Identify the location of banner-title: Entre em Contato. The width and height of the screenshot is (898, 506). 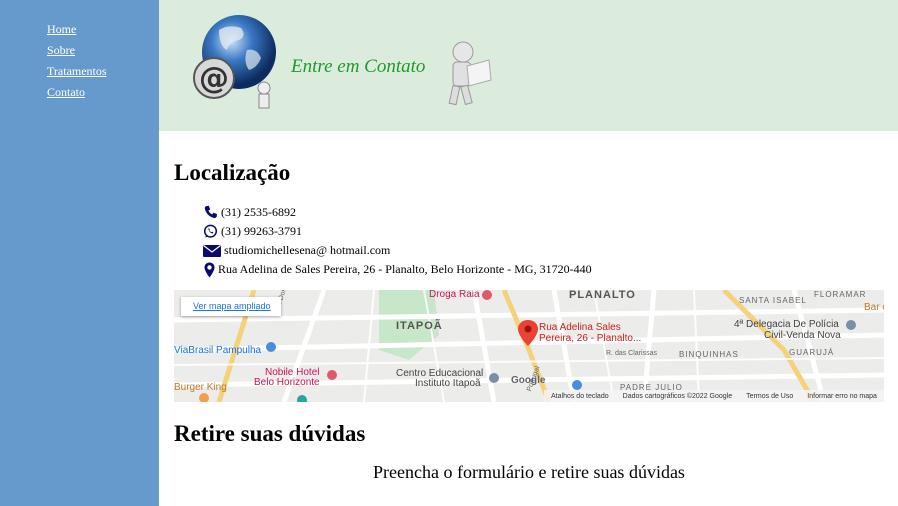
(358, 66).